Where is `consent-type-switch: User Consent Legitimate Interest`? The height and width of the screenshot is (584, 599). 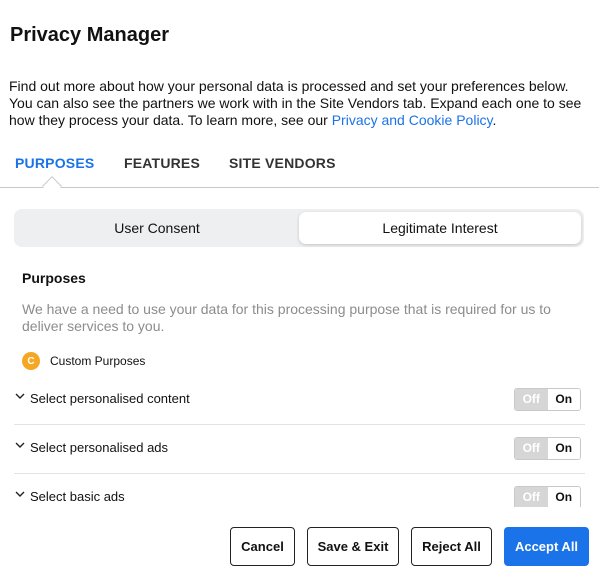
consent-type-switch: User Consent Legitimate Interest is located at coordinates (299, 228).